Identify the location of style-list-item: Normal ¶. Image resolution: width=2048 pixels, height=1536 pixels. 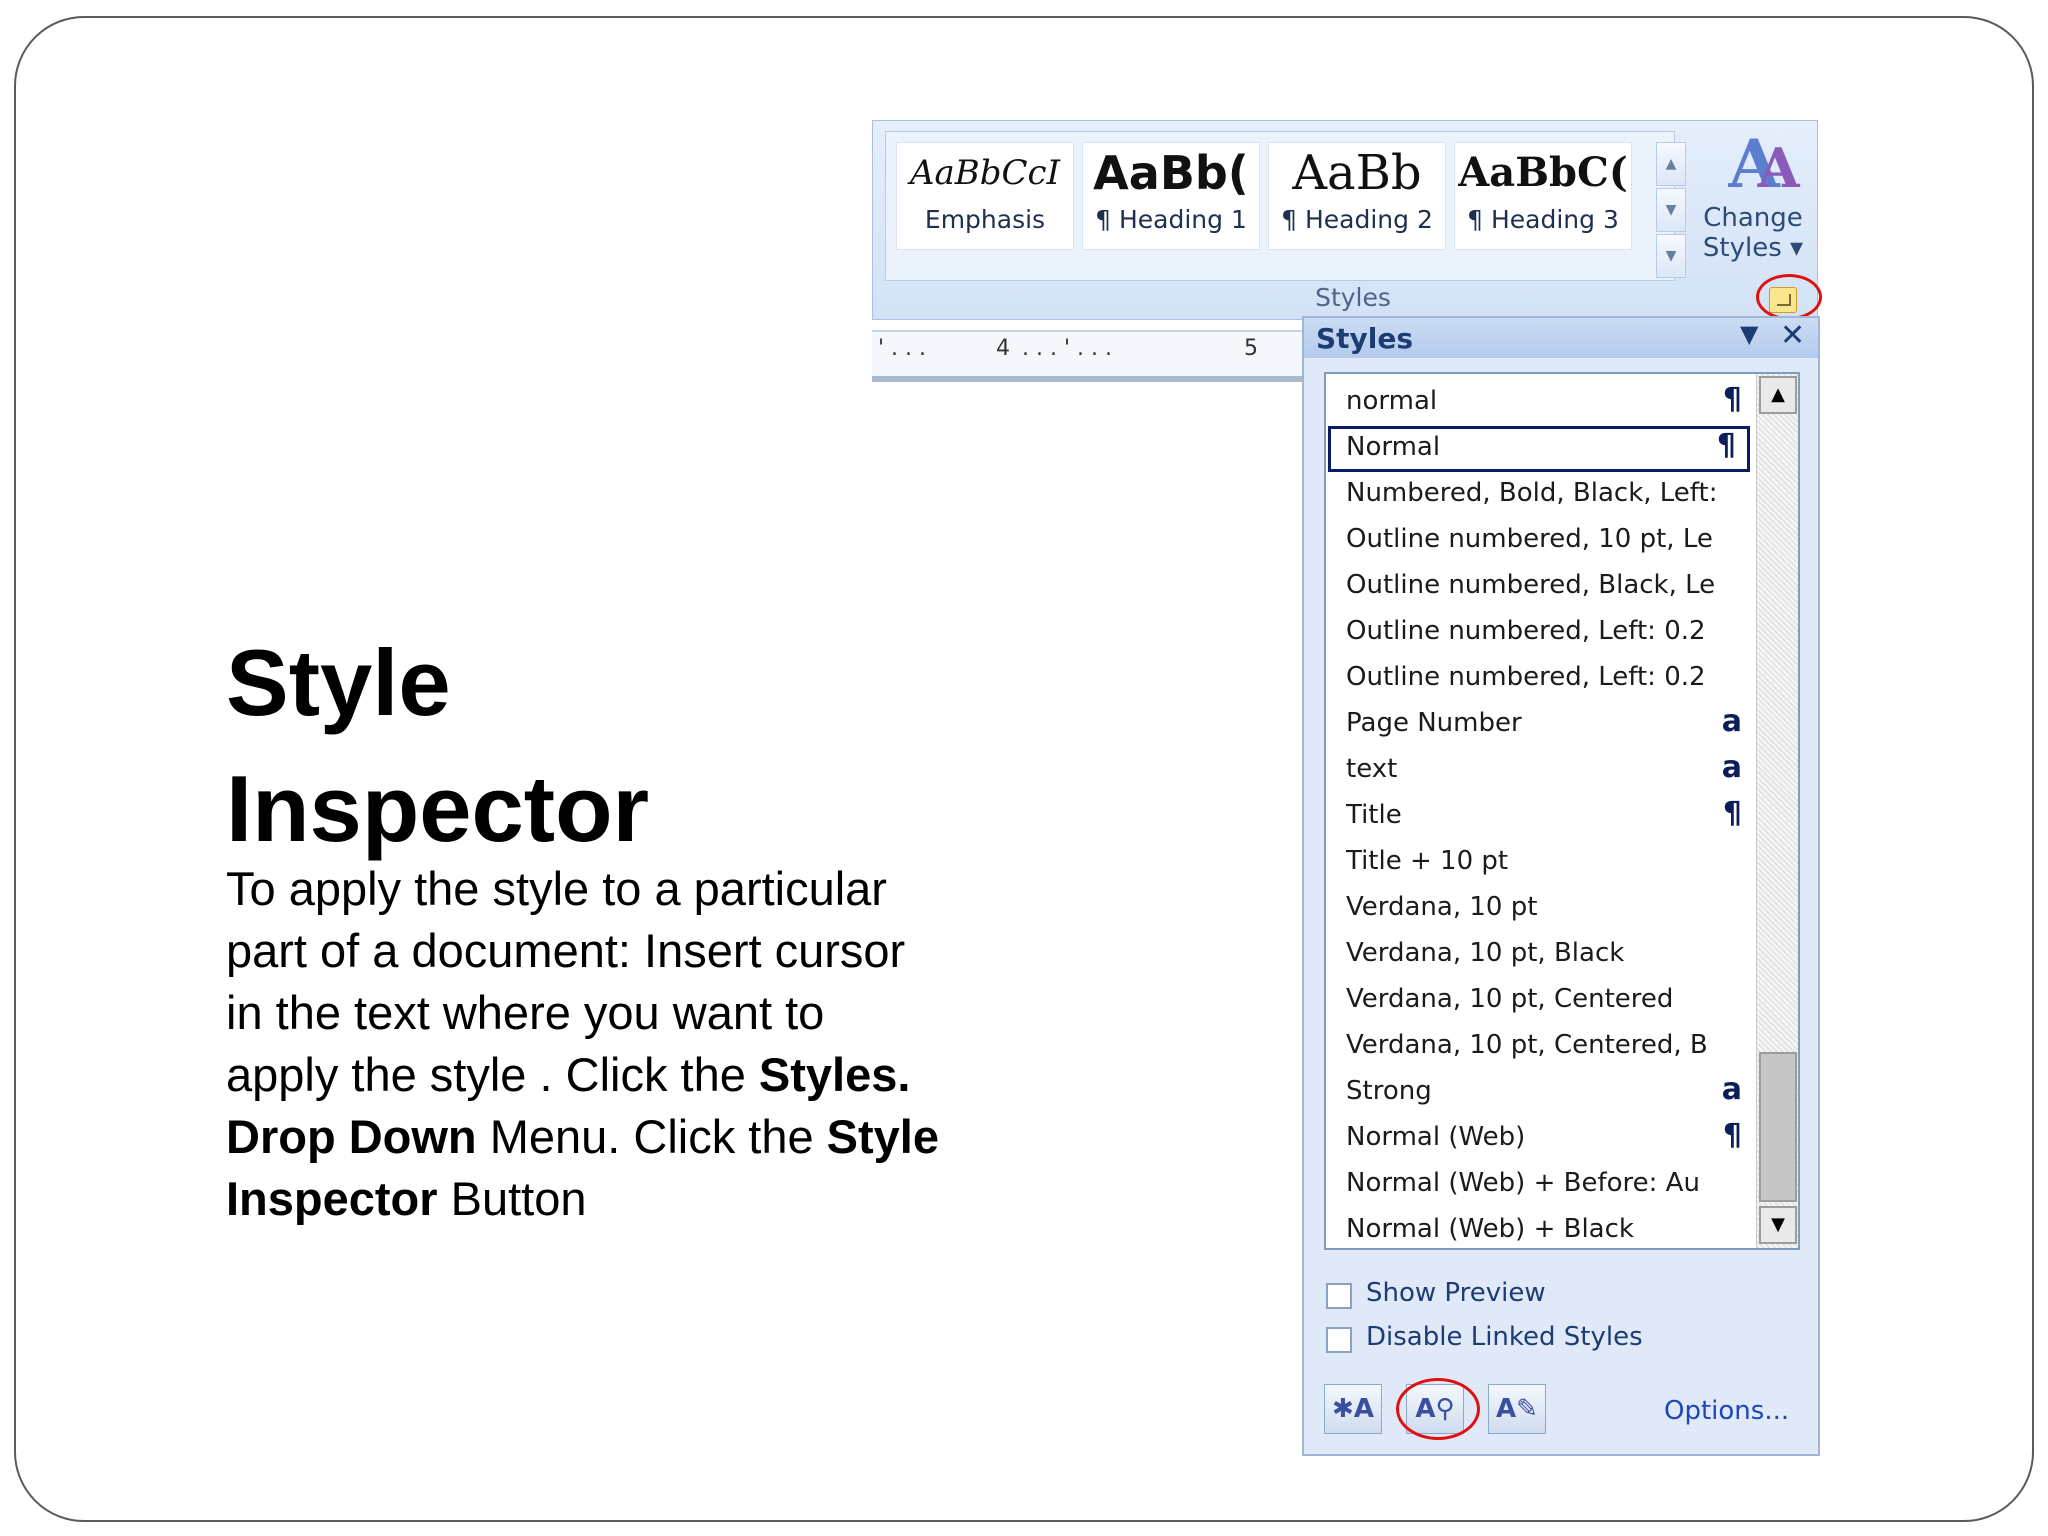
(1539, 449).